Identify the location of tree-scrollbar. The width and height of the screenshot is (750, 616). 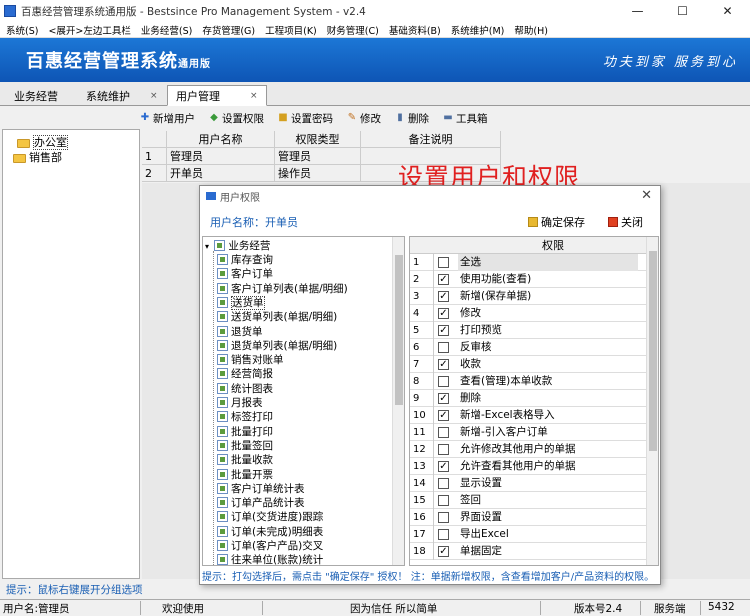
(398, 401).